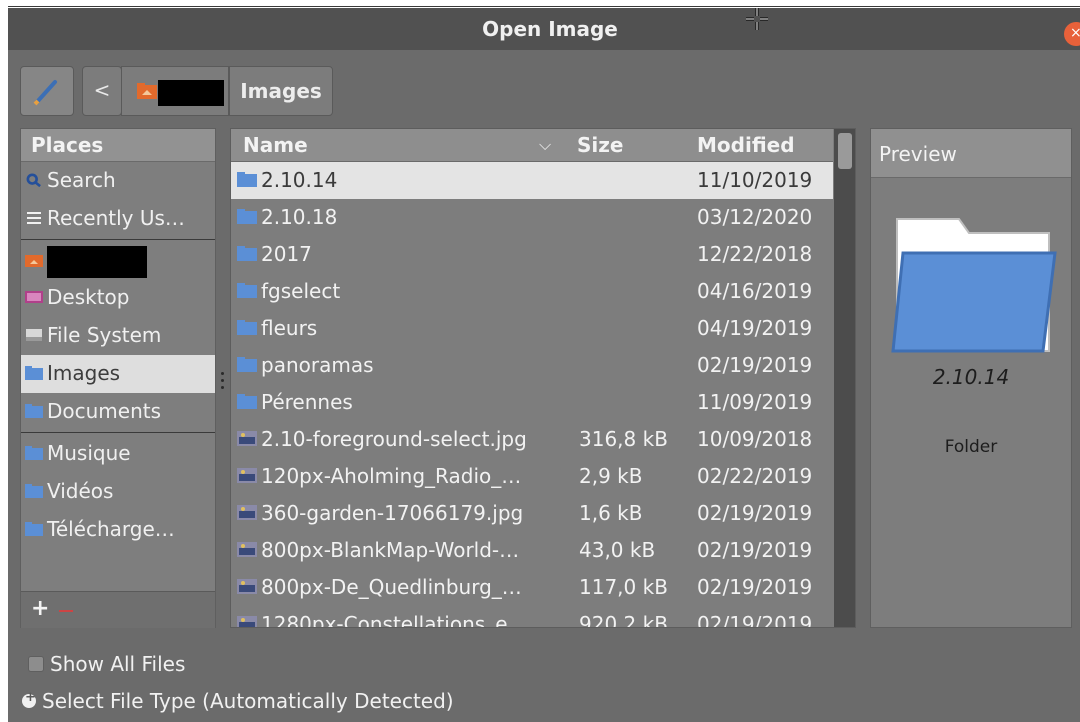 Image resolution: width=1080 pixels, height=722 pixels. Describe the element at coordinates (281, 91) in the screenshot. I see `breadcrumb-images: Images` at that location.